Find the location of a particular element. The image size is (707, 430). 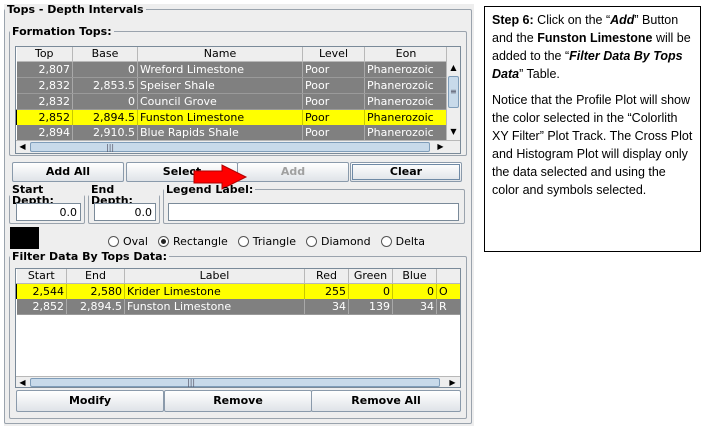

table-row: 2,852 2,894.5 Funston Limestone 34 139 34 R is located at coordinates (238, 306).